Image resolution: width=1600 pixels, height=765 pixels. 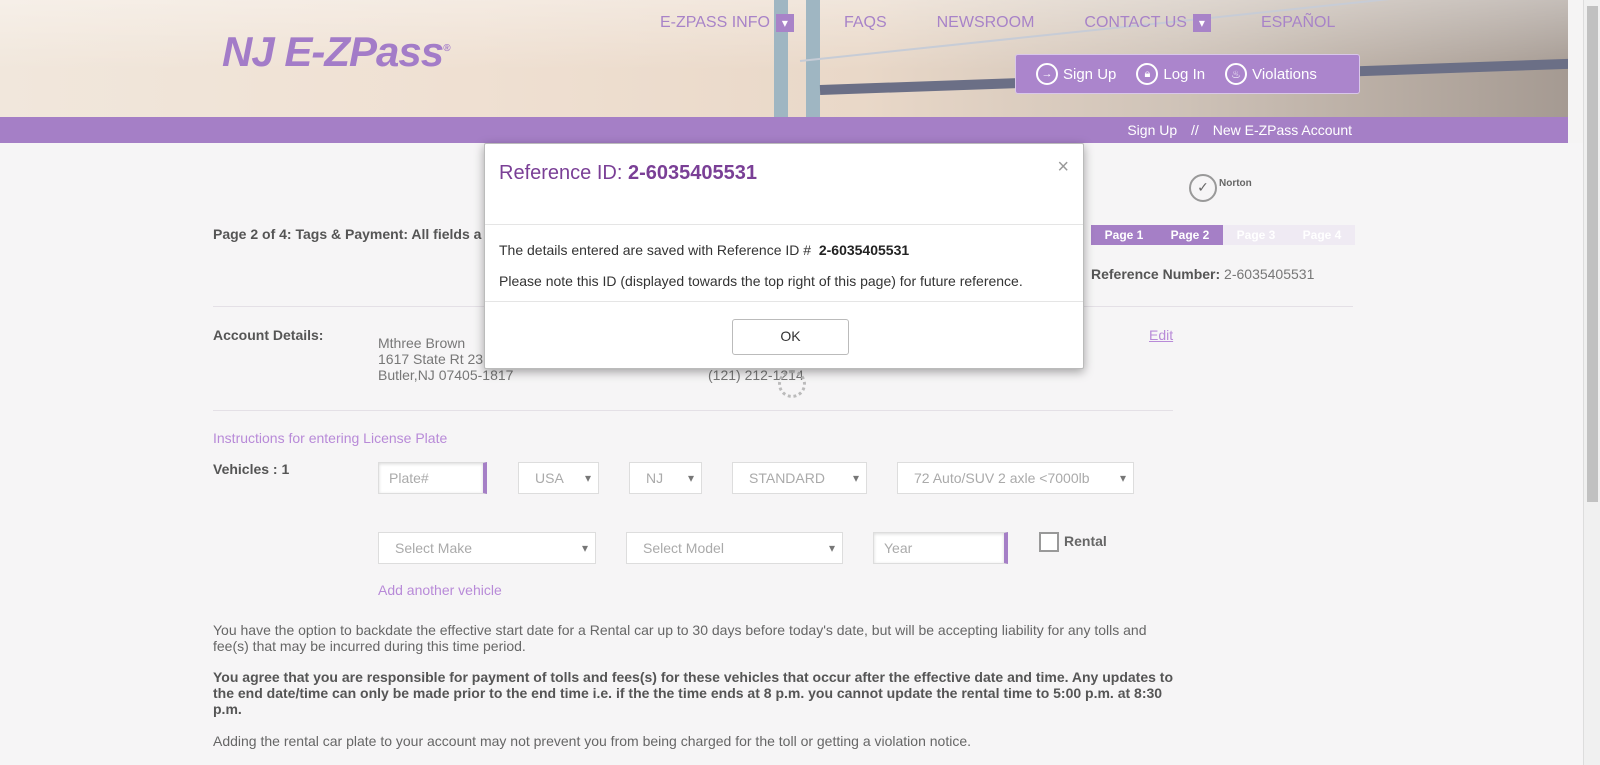 I want to click on violations-label: Violations, so click(x=1284, y=74).